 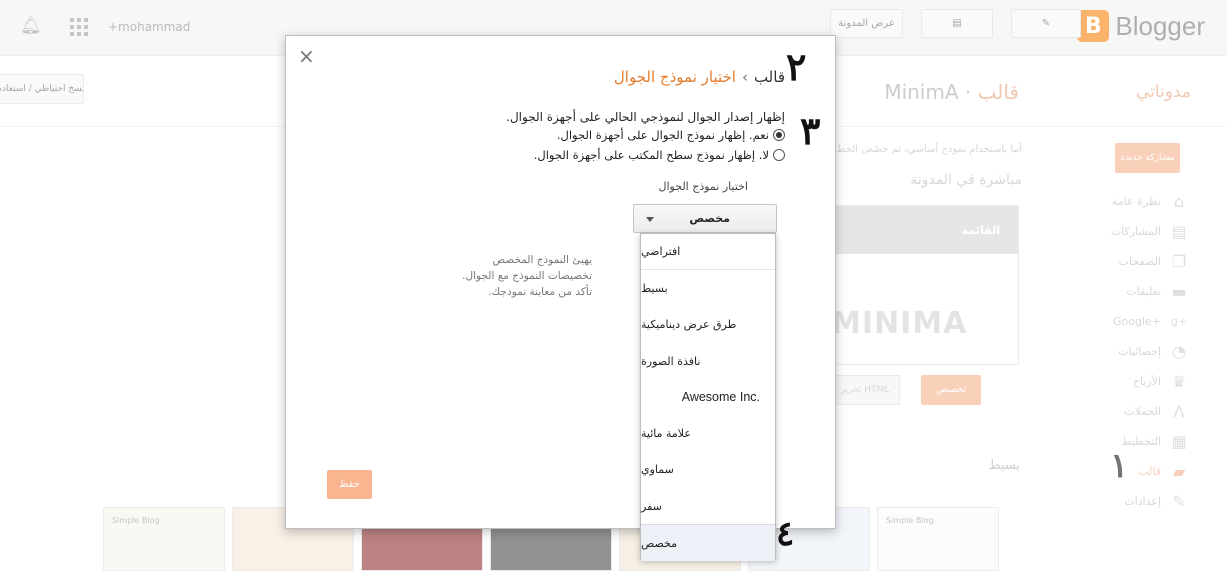 What do you see at coordinates (708, 288) in the screenshot?
I see `dropdown-option: بسيط` at bounding box center [708, 288].